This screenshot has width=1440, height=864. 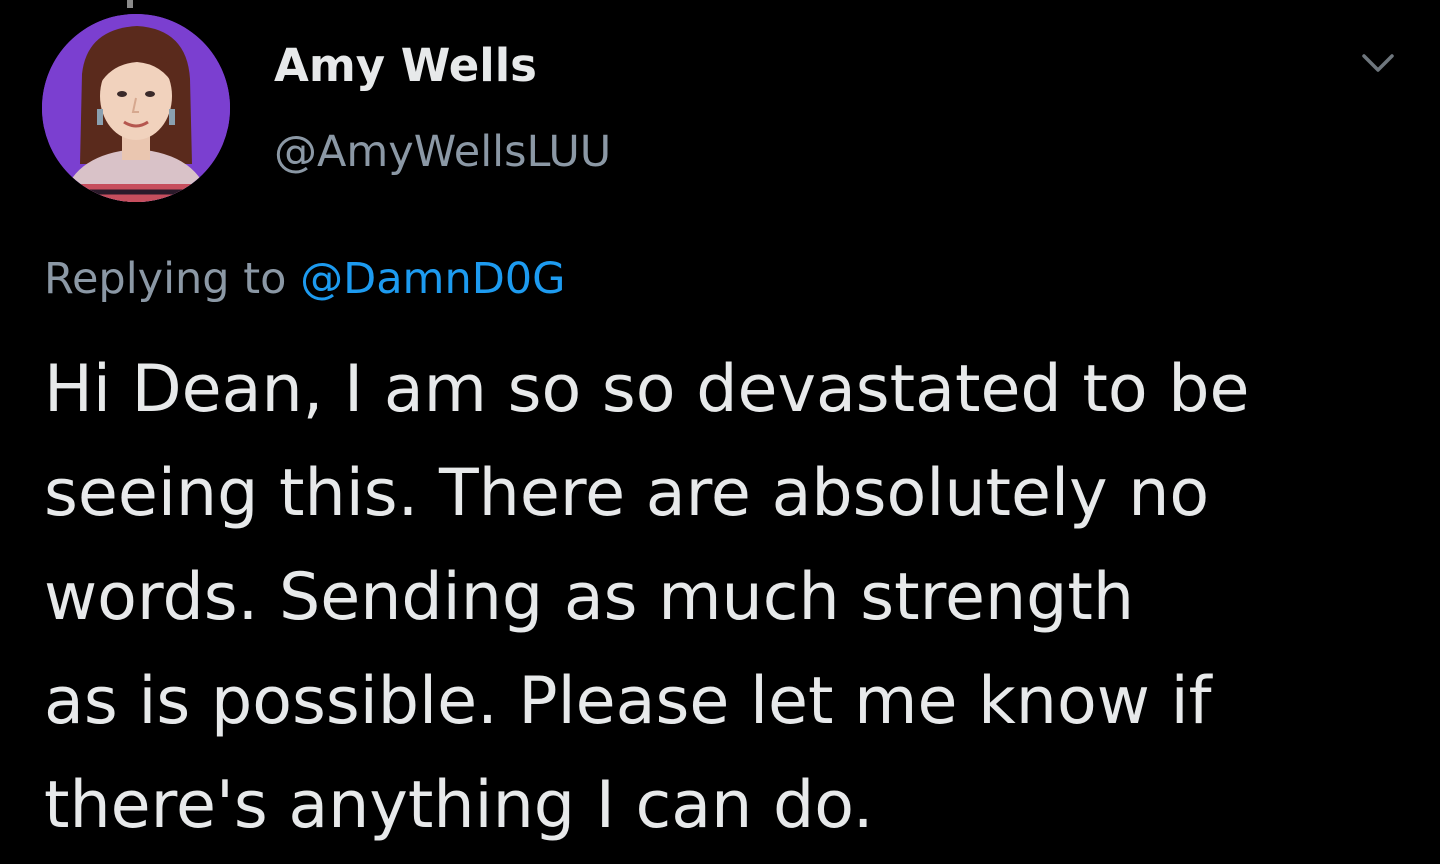 What do you see at coordinates (130, 4) in the screenshot?
I see `top-divider-fragment` at bounding box center [130, 4].